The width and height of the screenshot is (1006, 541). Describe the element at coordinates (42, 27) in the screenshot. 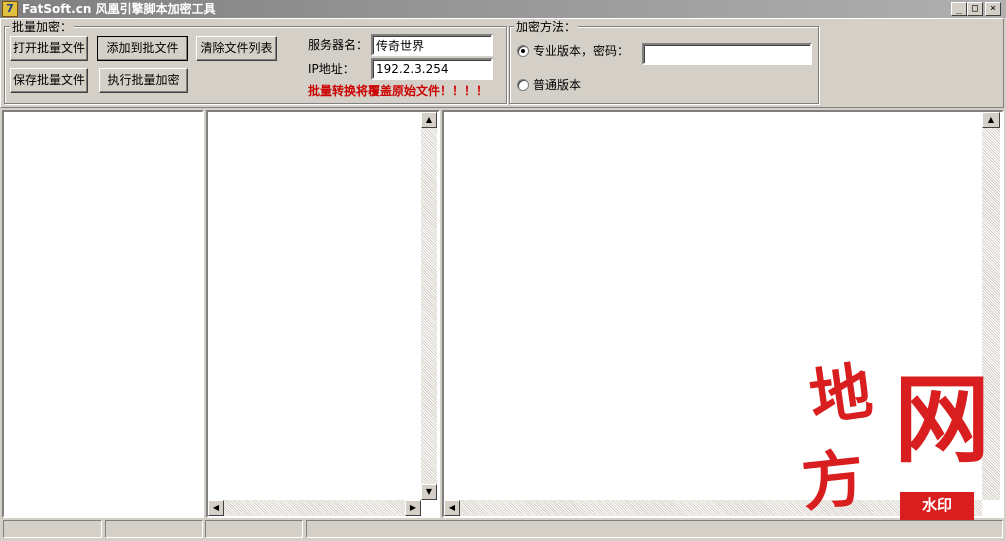

I see `batch-group-legend: 批量加密：` at that location.